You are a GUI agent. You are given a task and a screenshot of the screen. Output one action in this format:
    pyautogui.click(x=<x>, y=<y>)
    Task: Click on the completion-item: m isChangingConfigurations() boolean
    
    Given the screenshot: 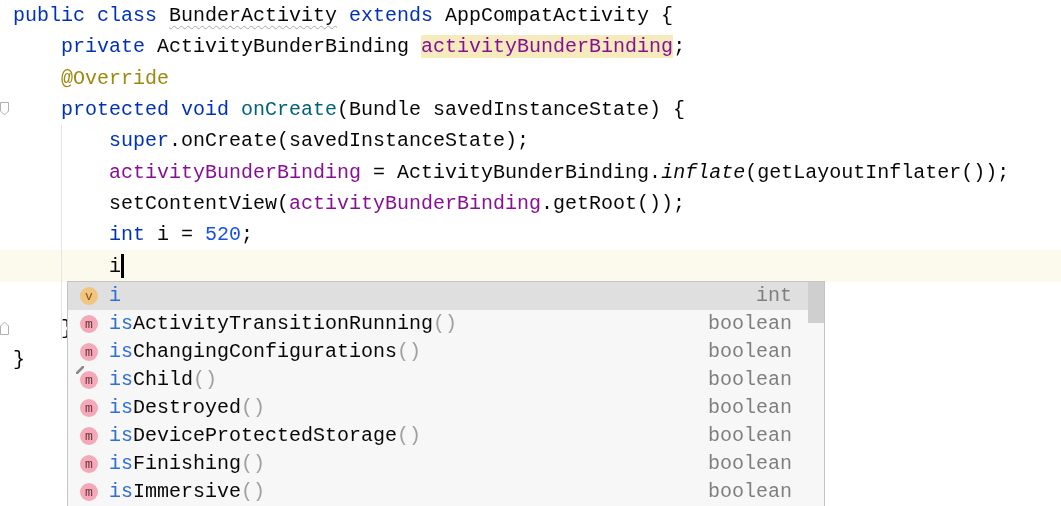 What is the action you would take?
    pyautogui.click(x=438, y=352)
    